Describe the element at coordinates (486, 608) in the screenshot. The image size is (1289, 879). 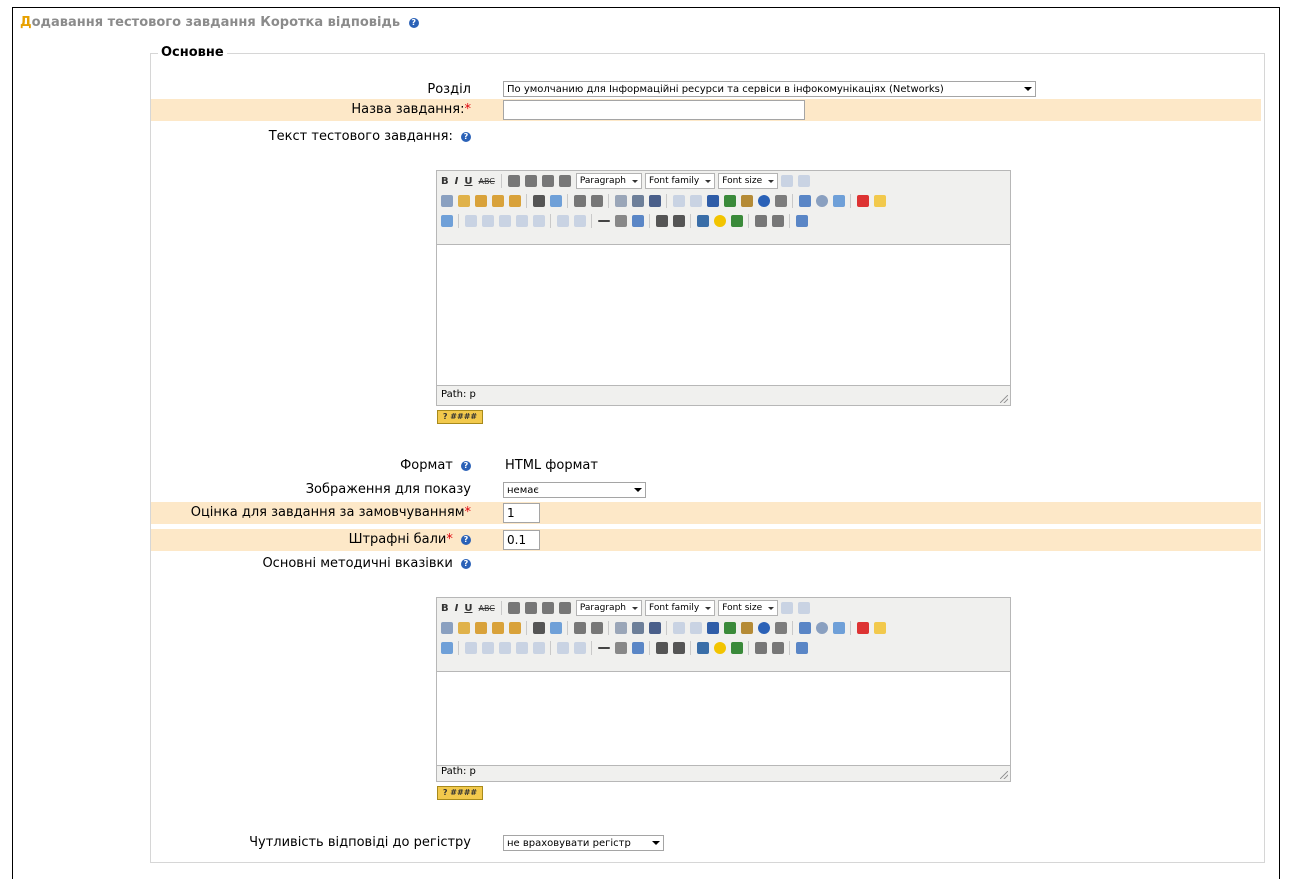
I see `strikethrough-button: ABC` at that location.